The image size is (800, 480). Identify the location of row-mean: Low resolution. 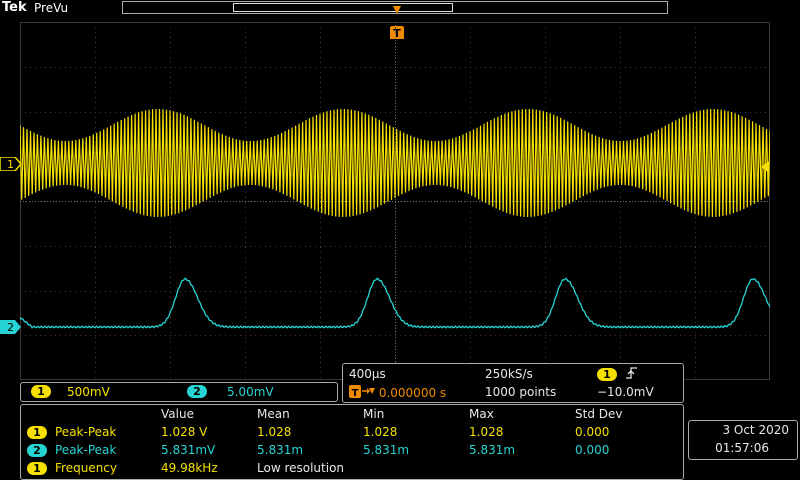
(301, 468).